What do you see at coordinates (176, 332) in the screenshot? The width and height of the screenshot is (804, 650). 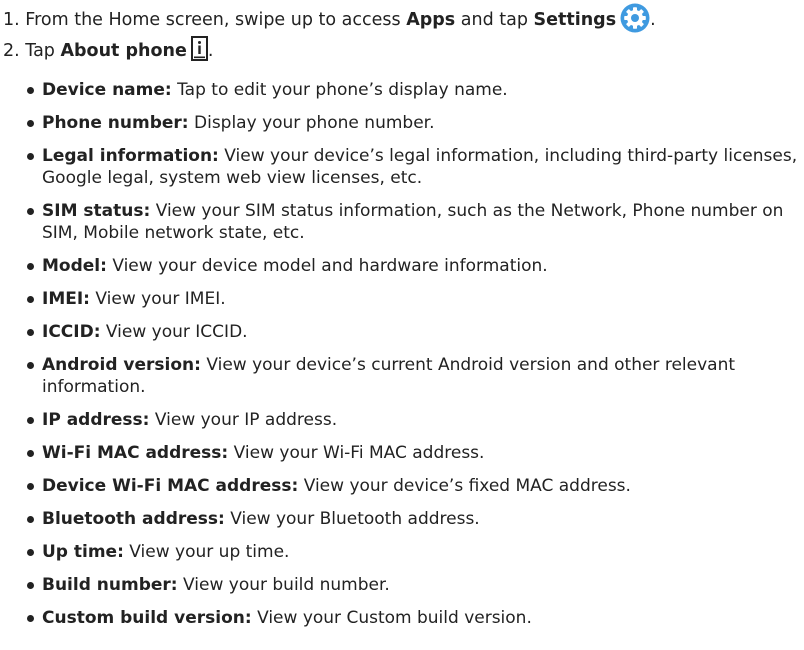 I see `item-description: View your ICCID.` at bounding box center [176, 332].